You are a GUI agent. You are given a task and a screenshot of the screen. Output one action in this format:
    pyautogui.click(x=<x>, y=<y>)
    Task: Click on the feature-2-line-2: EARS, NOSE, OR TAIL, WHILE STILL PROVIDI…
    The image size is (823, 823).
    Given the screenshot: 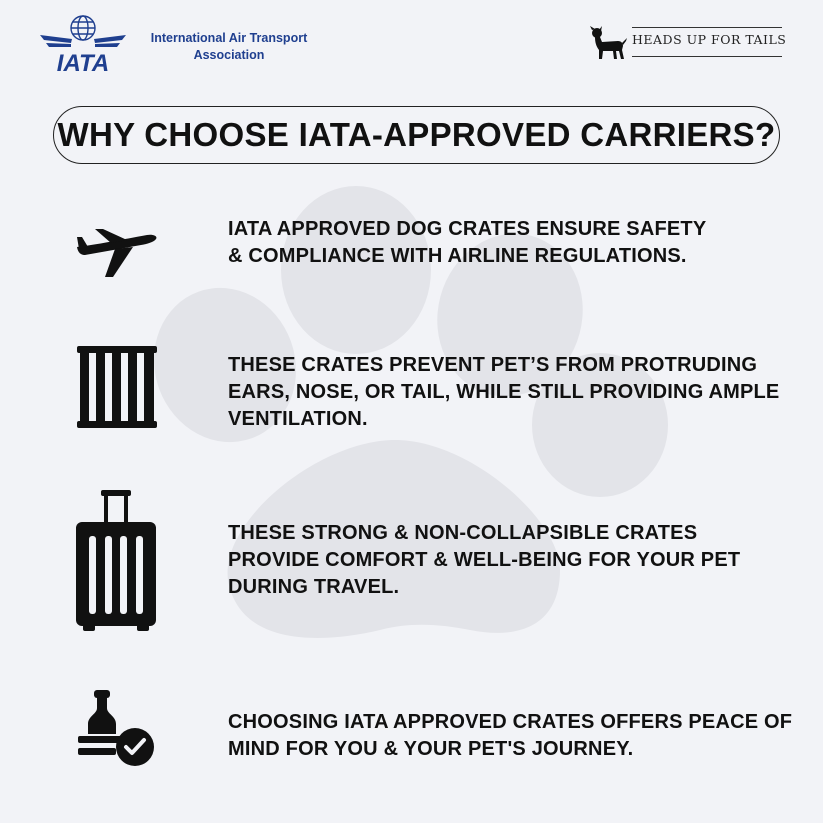 What is the action you would take?
    pyautogui.click(x=504, y=392)
    